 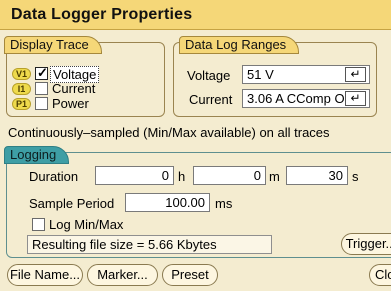 What do you see at coordinates (239, 45) in the screenshot?
I see `data-log-ranges-tab: Data Log Ranges` at bounding box center [239, 45].